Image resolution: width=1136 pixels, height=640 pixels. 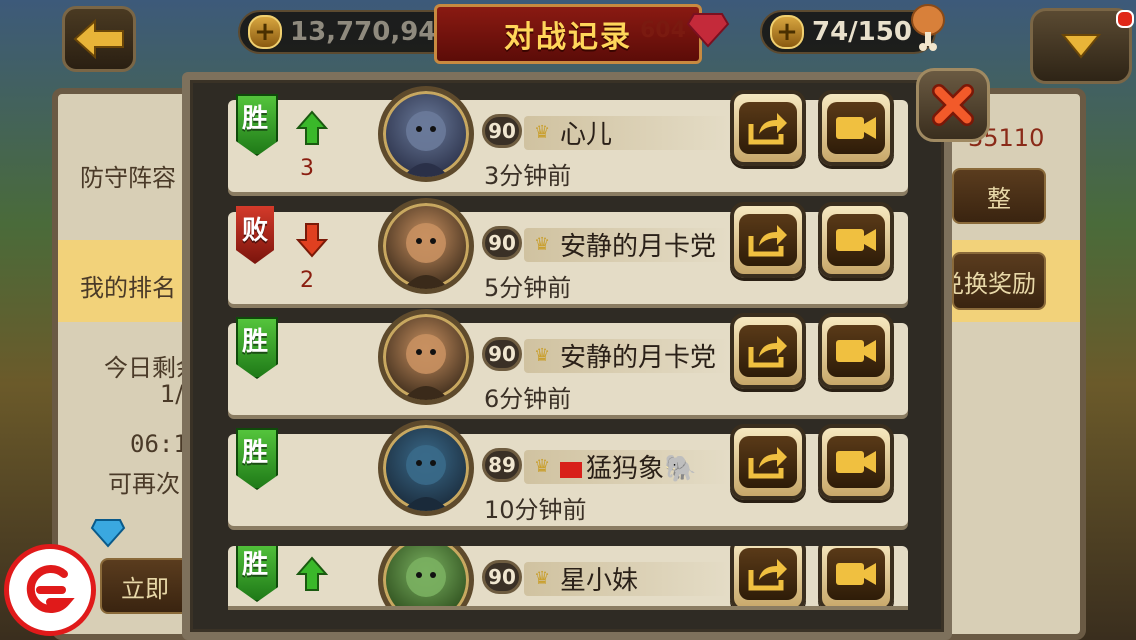 I want to click on elephant-icon: 🐘, so click(x=680, y=469).